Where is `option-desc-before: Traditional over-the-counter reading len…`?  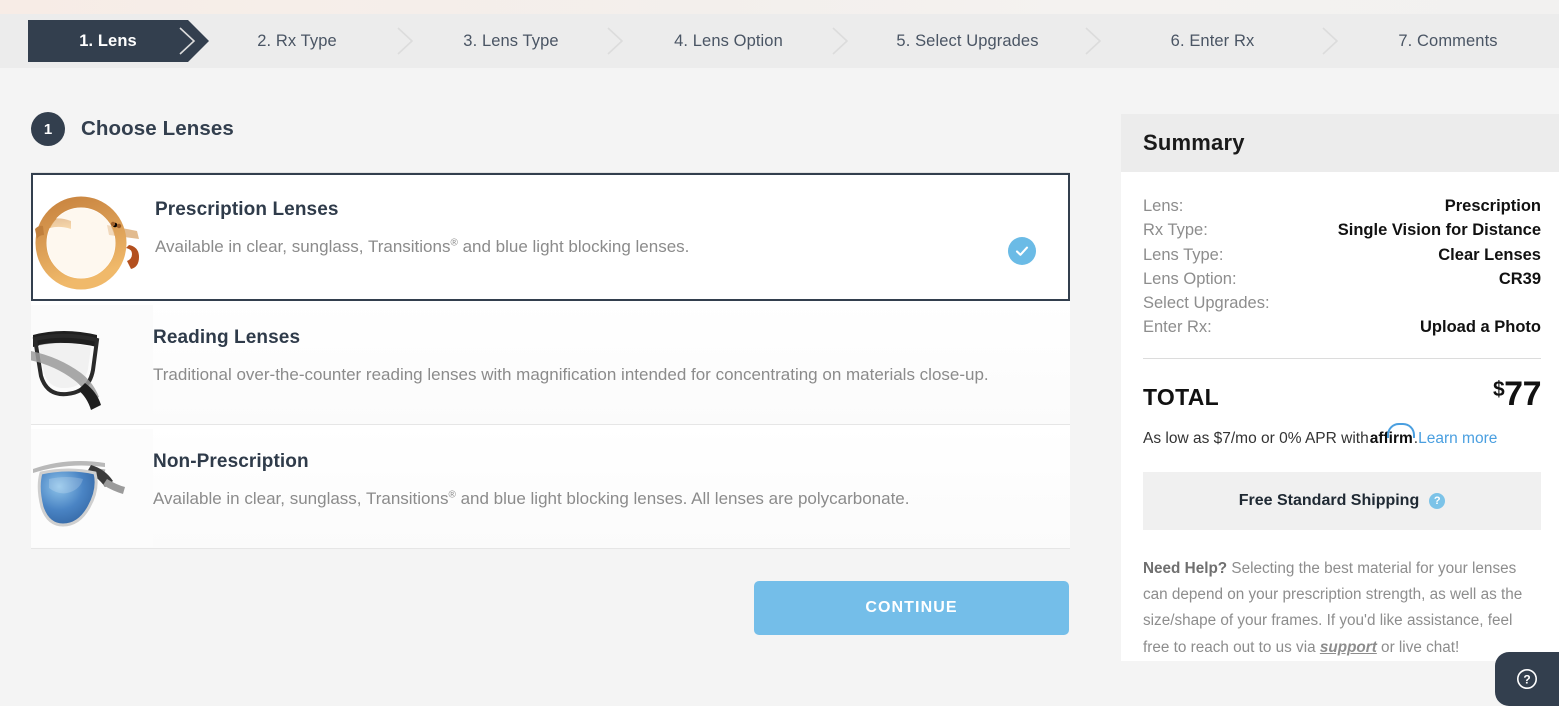 option-desc-before: Traditional over-the-counter reading len… is located at coordinates (571, 374).